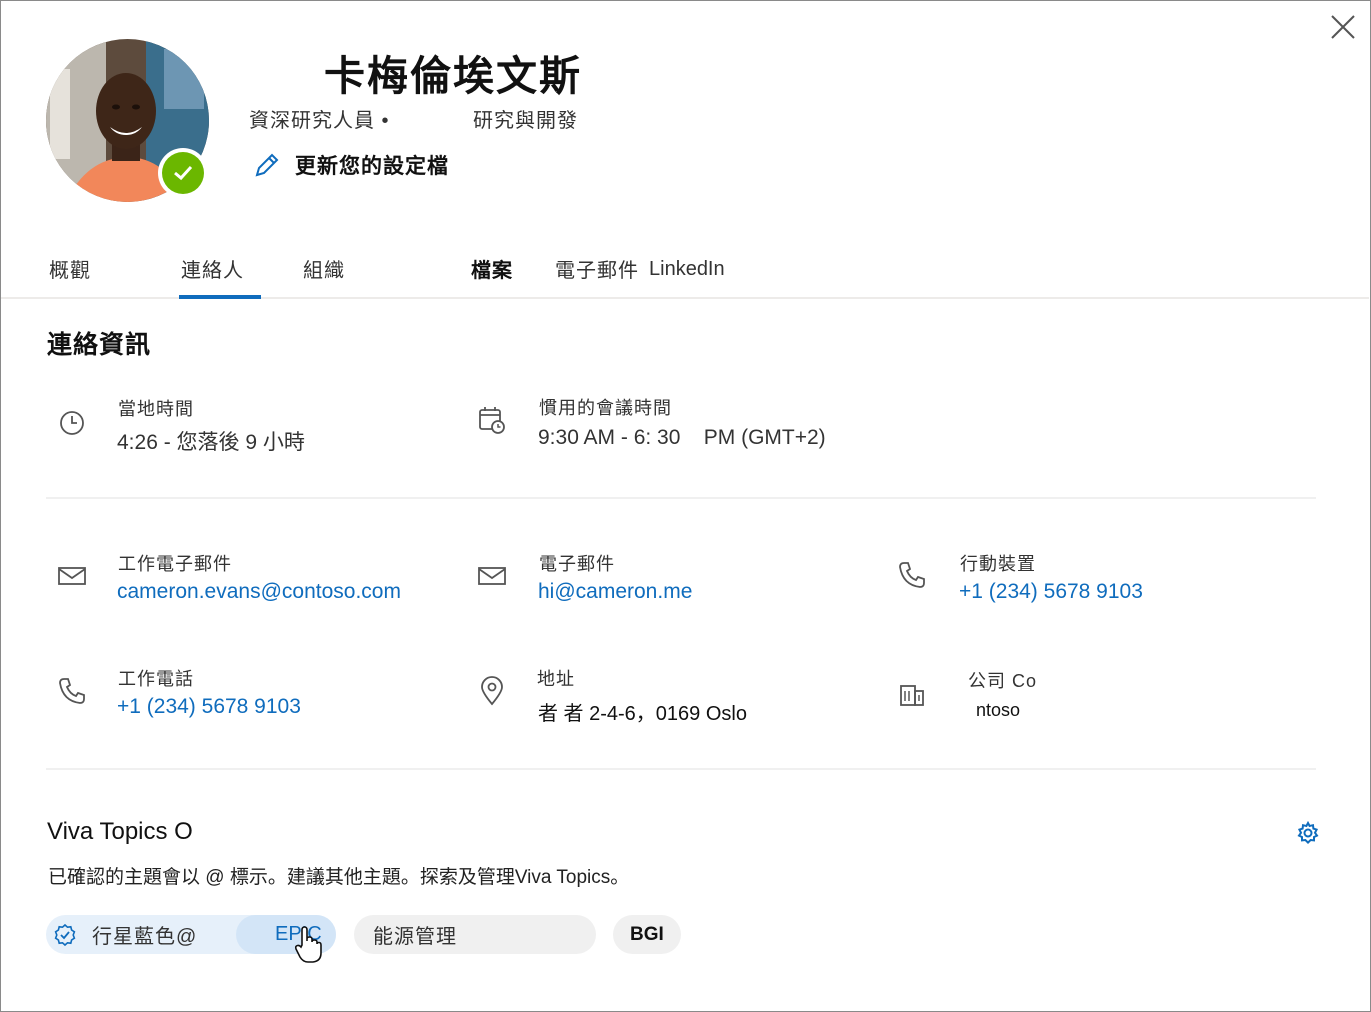 Image resolution: width=1371 pixels, height=1012 pixels. What do you see at coordinates (372, 166) in the screenshot?
I see `edit-profile-label: 更新您的設定檔` at bounding box center [372, 166].